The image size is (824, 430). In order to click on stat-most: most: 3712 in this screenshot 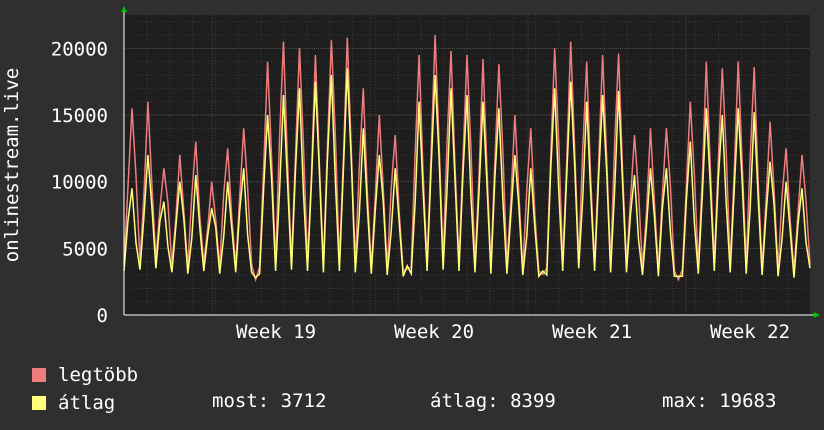, I will do `click(269, 401)`.